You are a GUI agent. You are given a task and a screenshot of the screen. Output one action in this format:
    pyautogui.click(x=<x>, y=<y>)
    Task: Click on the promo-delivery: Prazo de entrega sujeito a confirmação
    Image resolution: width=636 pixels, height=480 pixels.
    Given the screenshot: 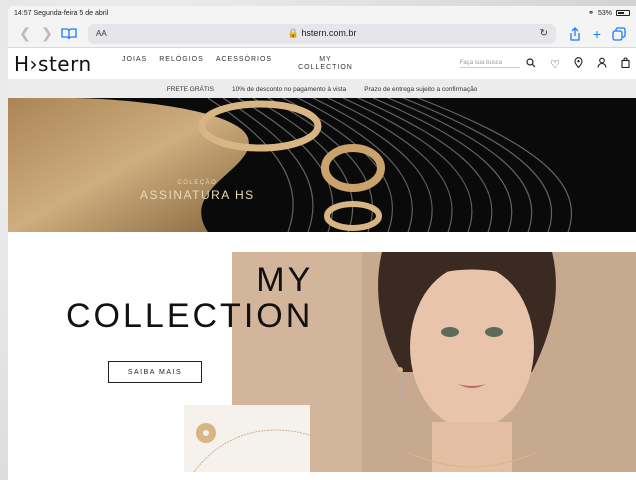 What is the action you would take?
    pyautogui.click(x=421, y=89)
    